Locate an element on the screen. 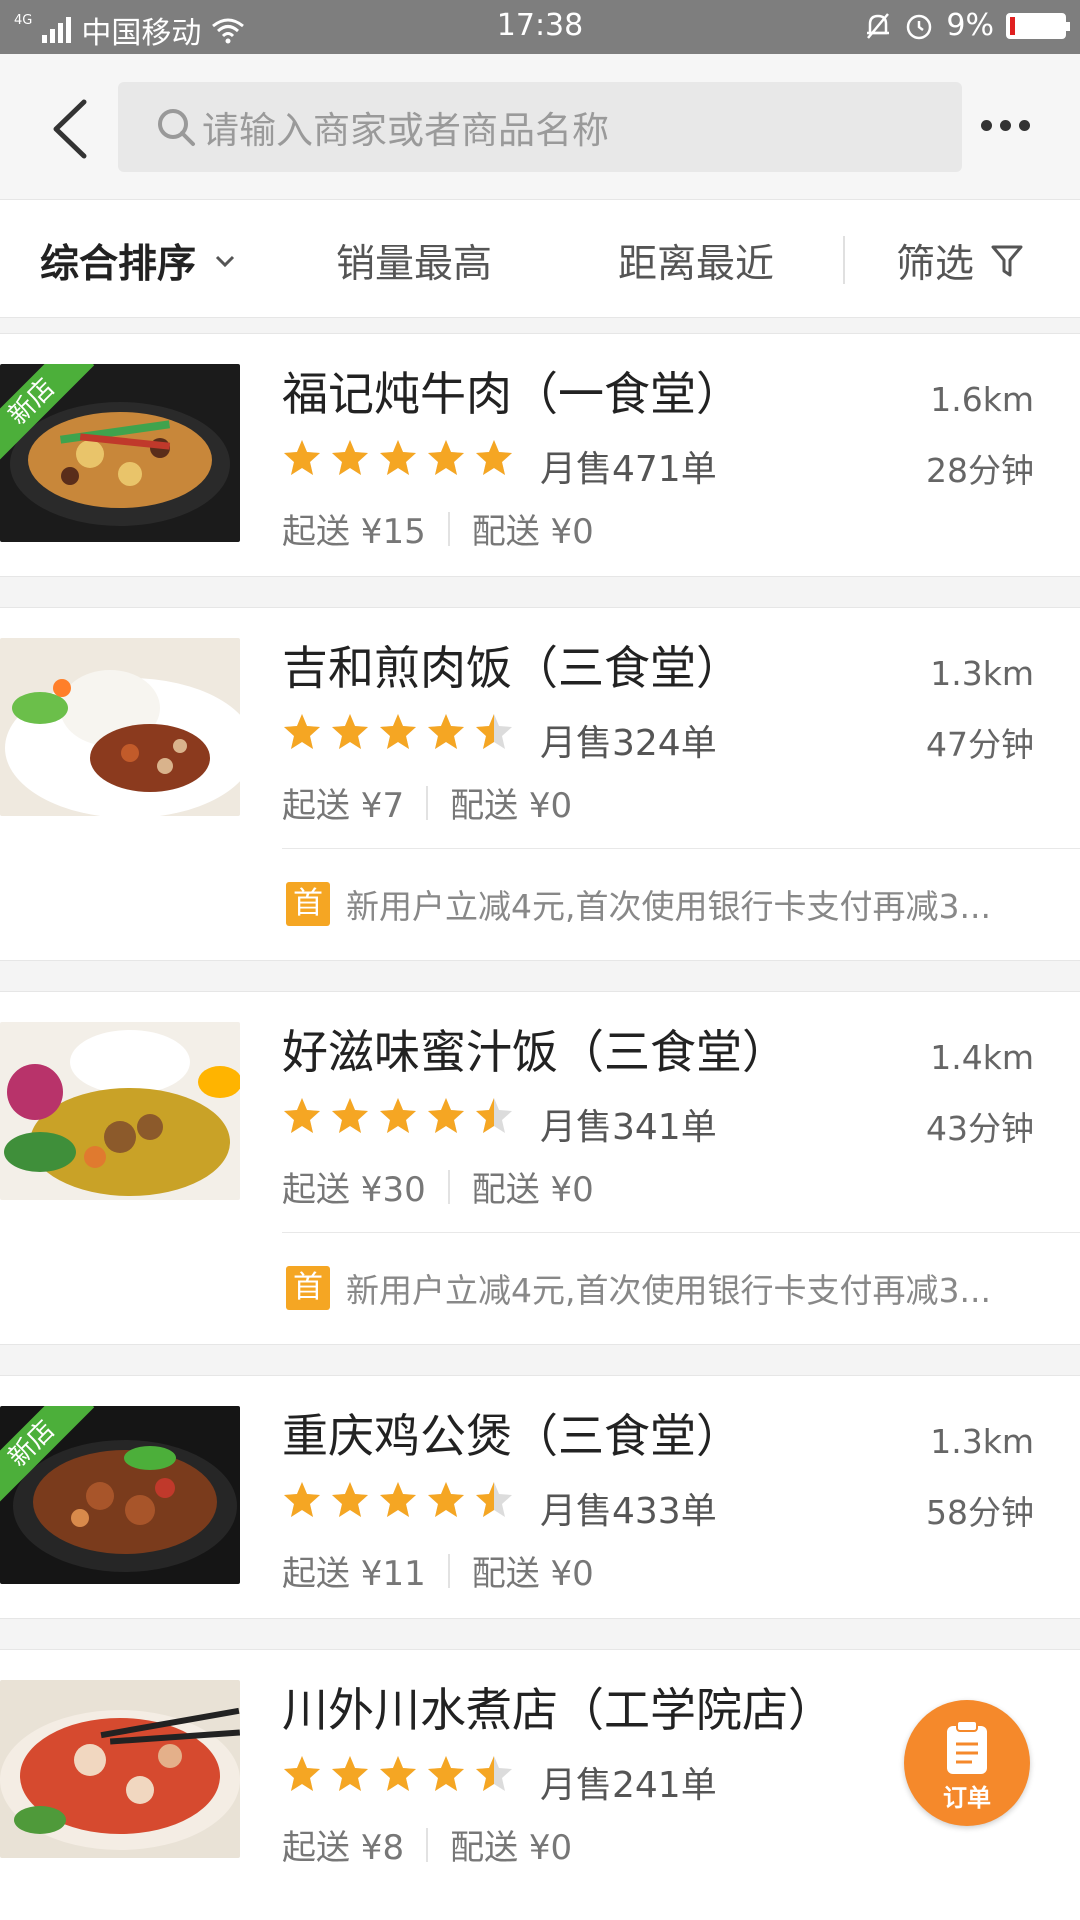  clipboard-icon is located at coordinates (967, 1747).